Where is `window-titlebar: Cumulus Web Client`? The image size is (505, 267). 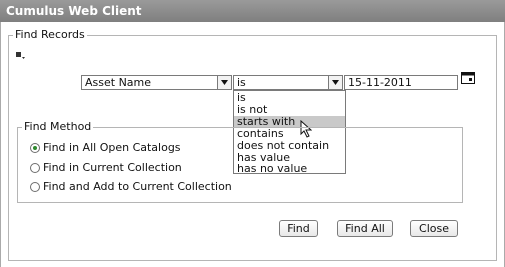
window-titlebar: Cumulus Web Client is located at coordinates (252, 11).